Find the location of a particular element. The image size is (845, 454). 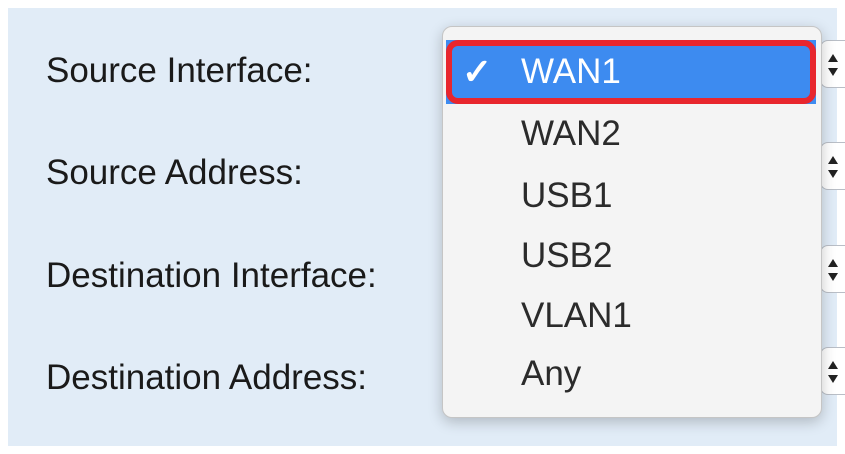

destination-interface-label: Destination Interface: is located at coordinates (211, 275).